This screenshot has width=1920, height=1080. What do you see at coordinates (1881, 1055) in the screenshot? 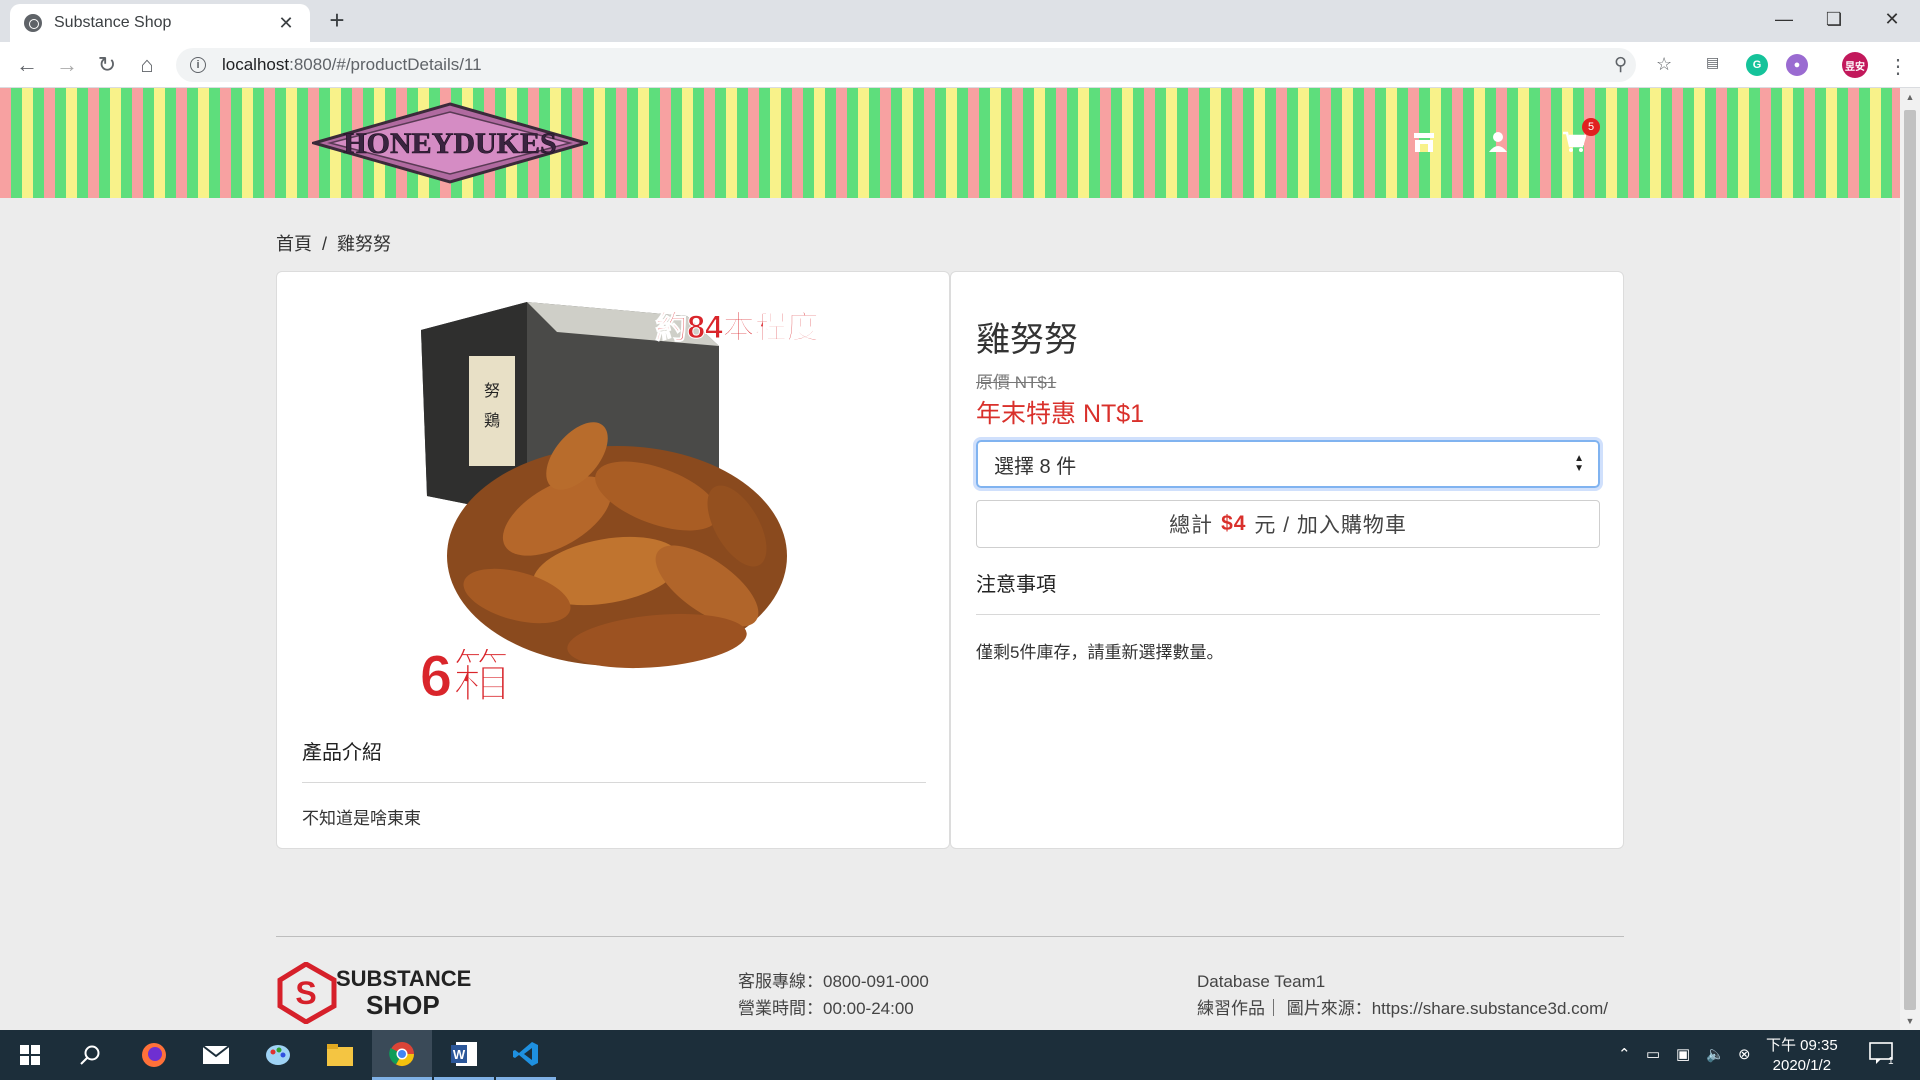
I see `notification-center-icon: 1` at bounding box center [1881, 1055].